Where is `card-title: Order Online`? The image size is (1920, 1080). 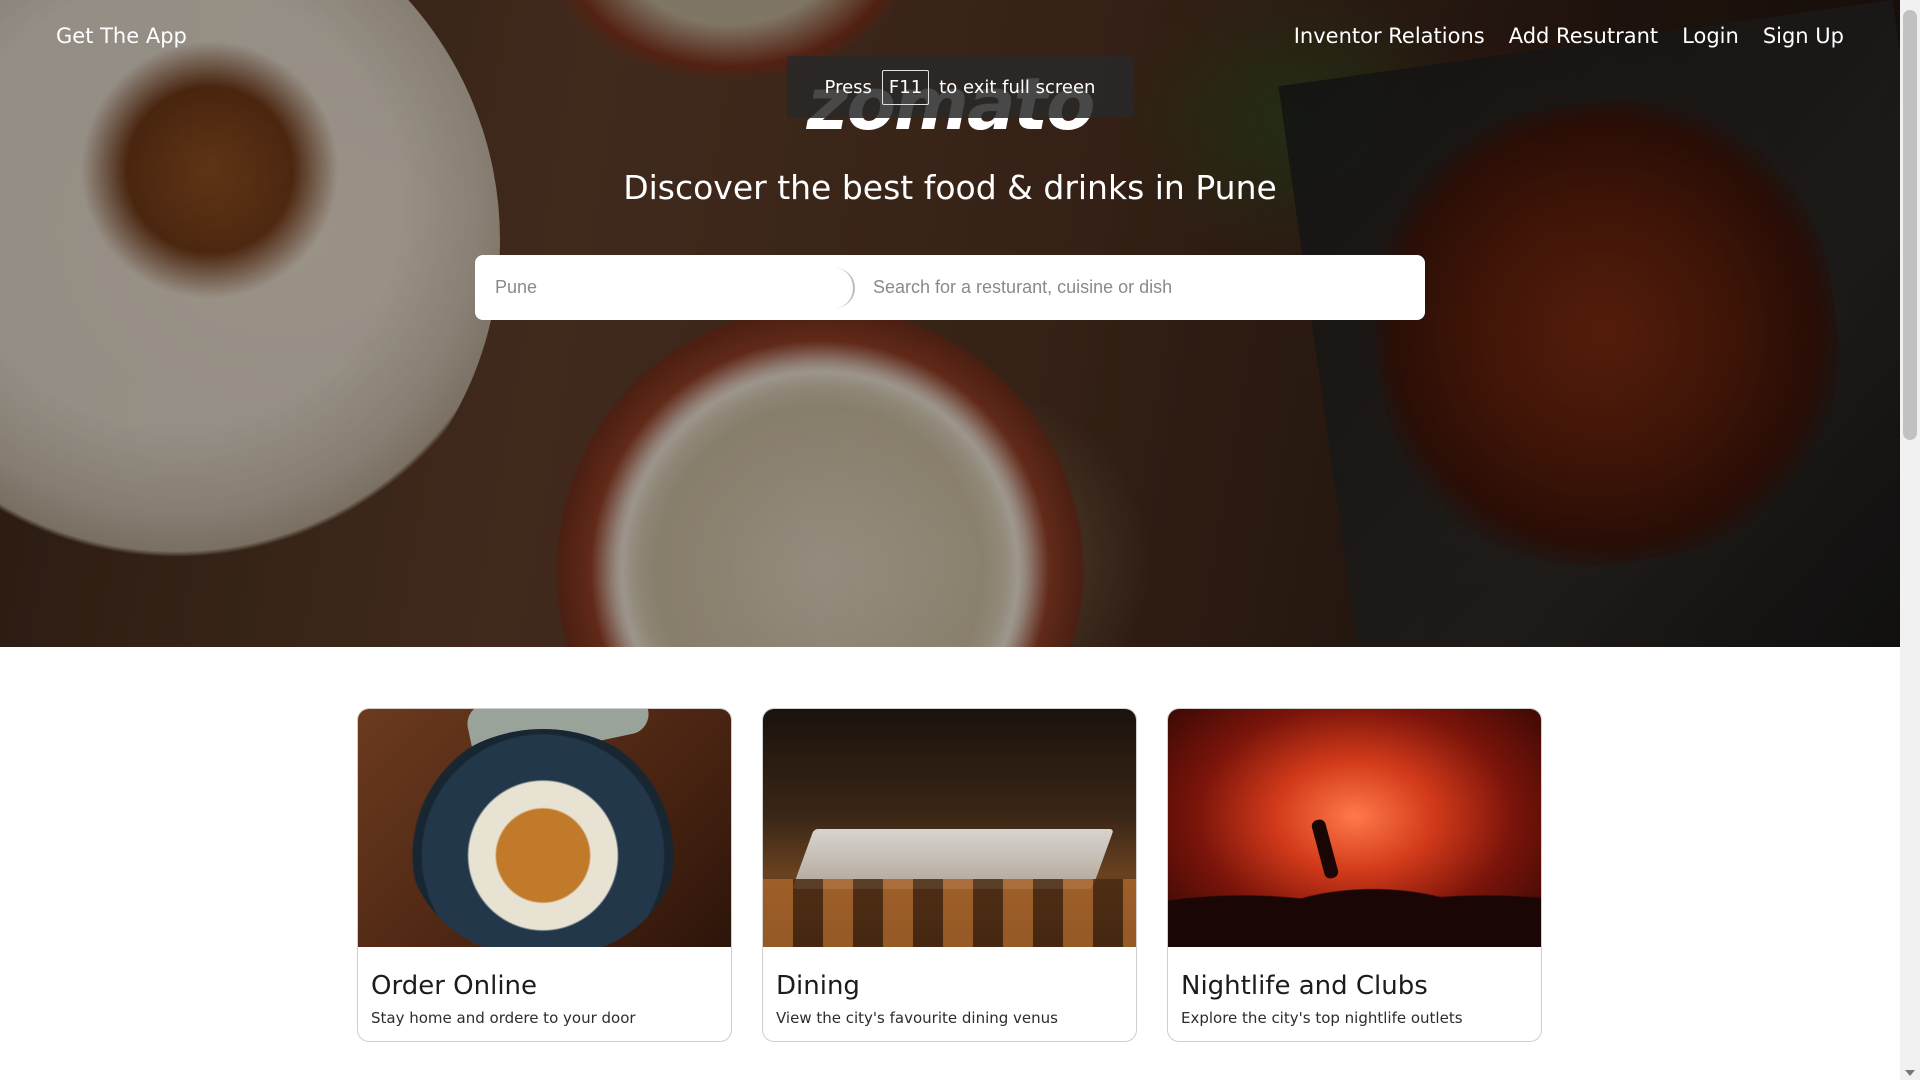
card-title: Order Online is located at coordinates (454, 986).